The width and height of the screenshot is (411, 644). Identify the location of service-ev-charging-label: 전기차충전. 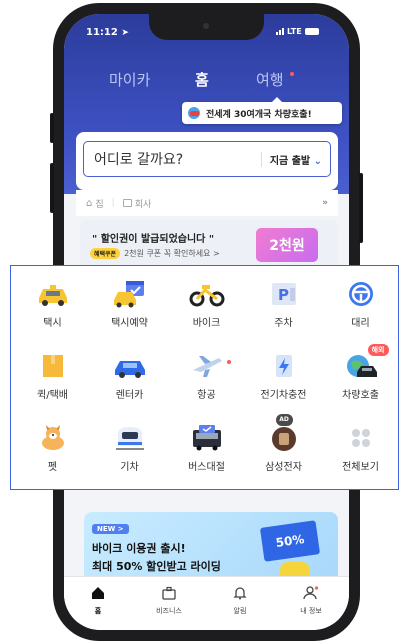
(283, 395).